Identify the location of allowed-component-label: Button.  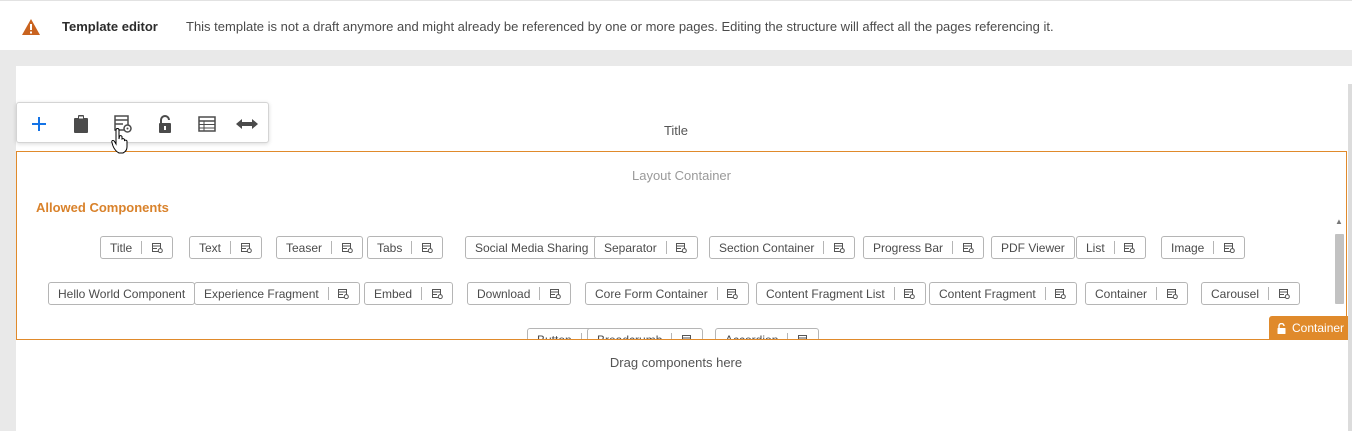
(554, 336).